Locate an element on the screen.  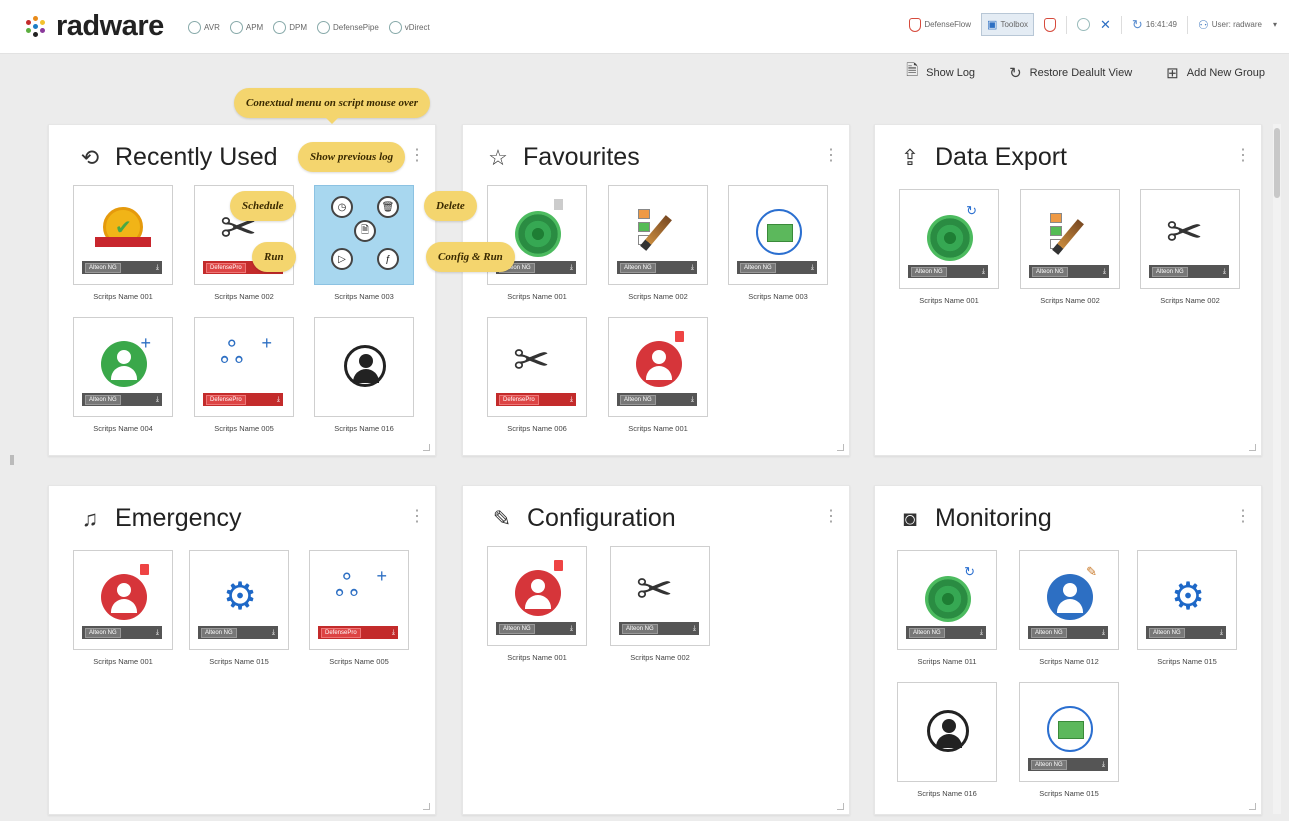
script-card: ↻ Alteon NG ⤓ Scritps Name 011 is located at coordinates (947, 608).